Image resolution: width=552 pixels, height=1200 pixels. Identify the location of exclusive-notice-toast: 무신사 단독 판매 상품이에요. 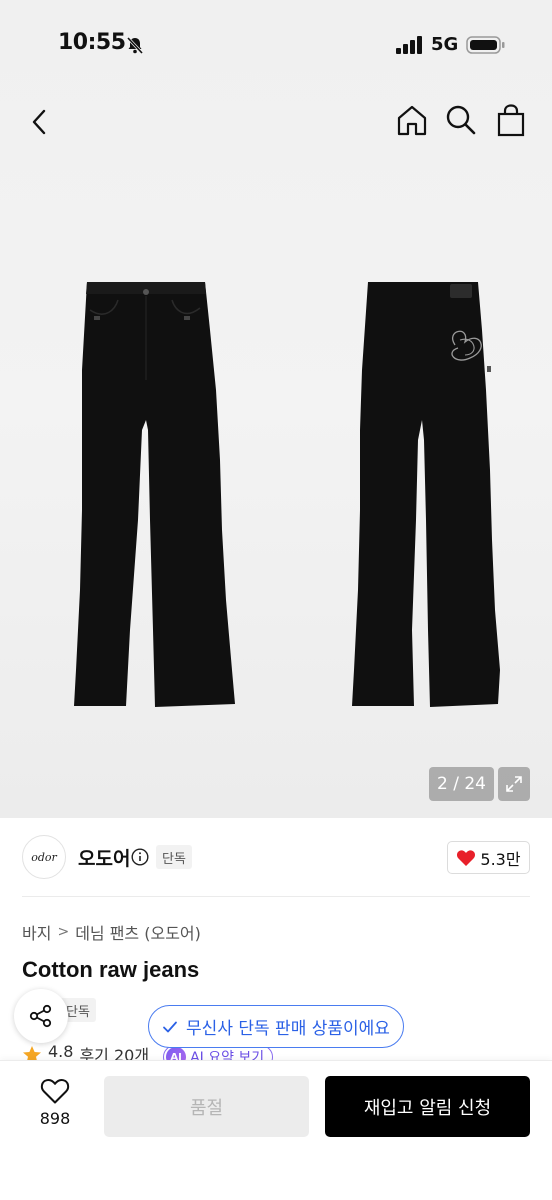
(276, 1026).